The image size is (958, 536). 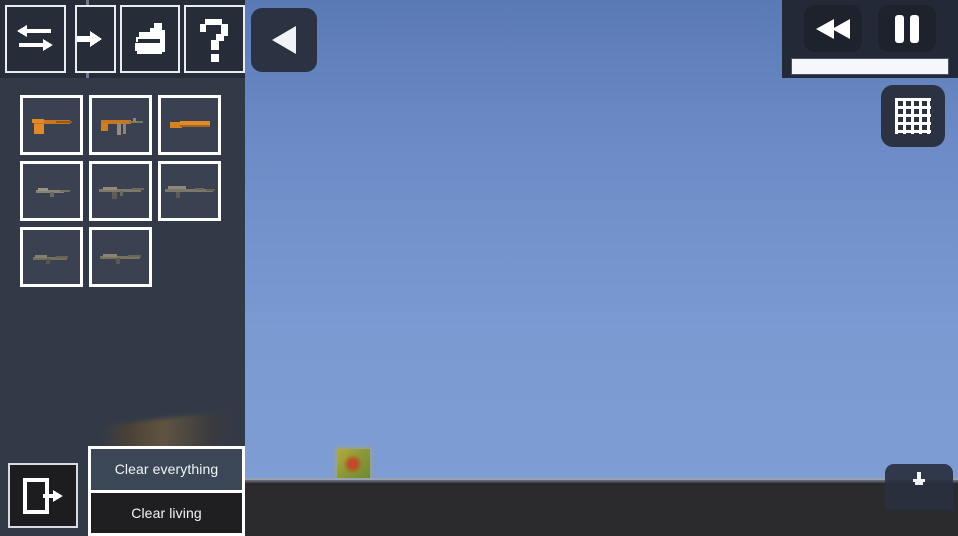 What do you see at coordinates (870, 28) in the screenshot?
I see `playback-buttons-row` at bounding box center [870, 28].